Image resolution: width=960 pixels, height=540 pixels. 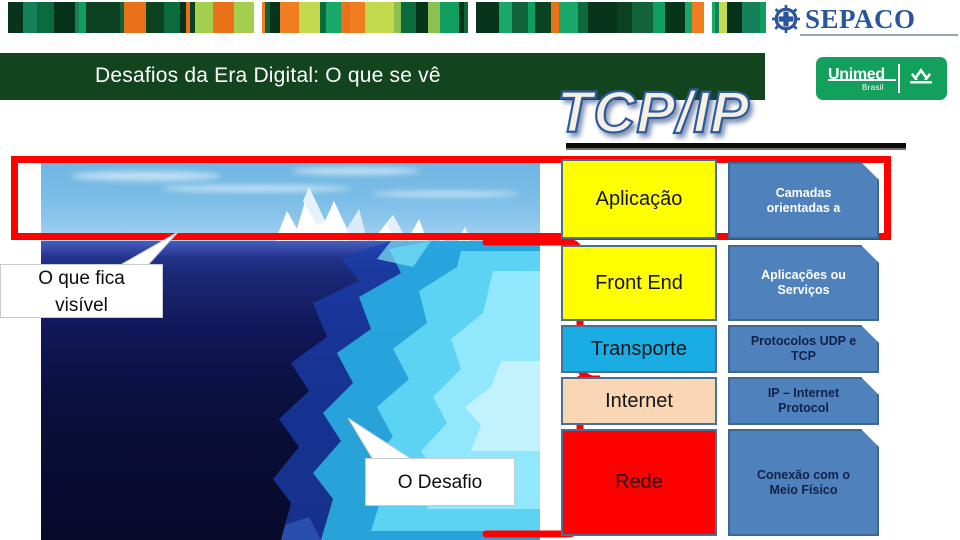 I want to click on layer-box-rede: Rede, so click(x=639, y=482).